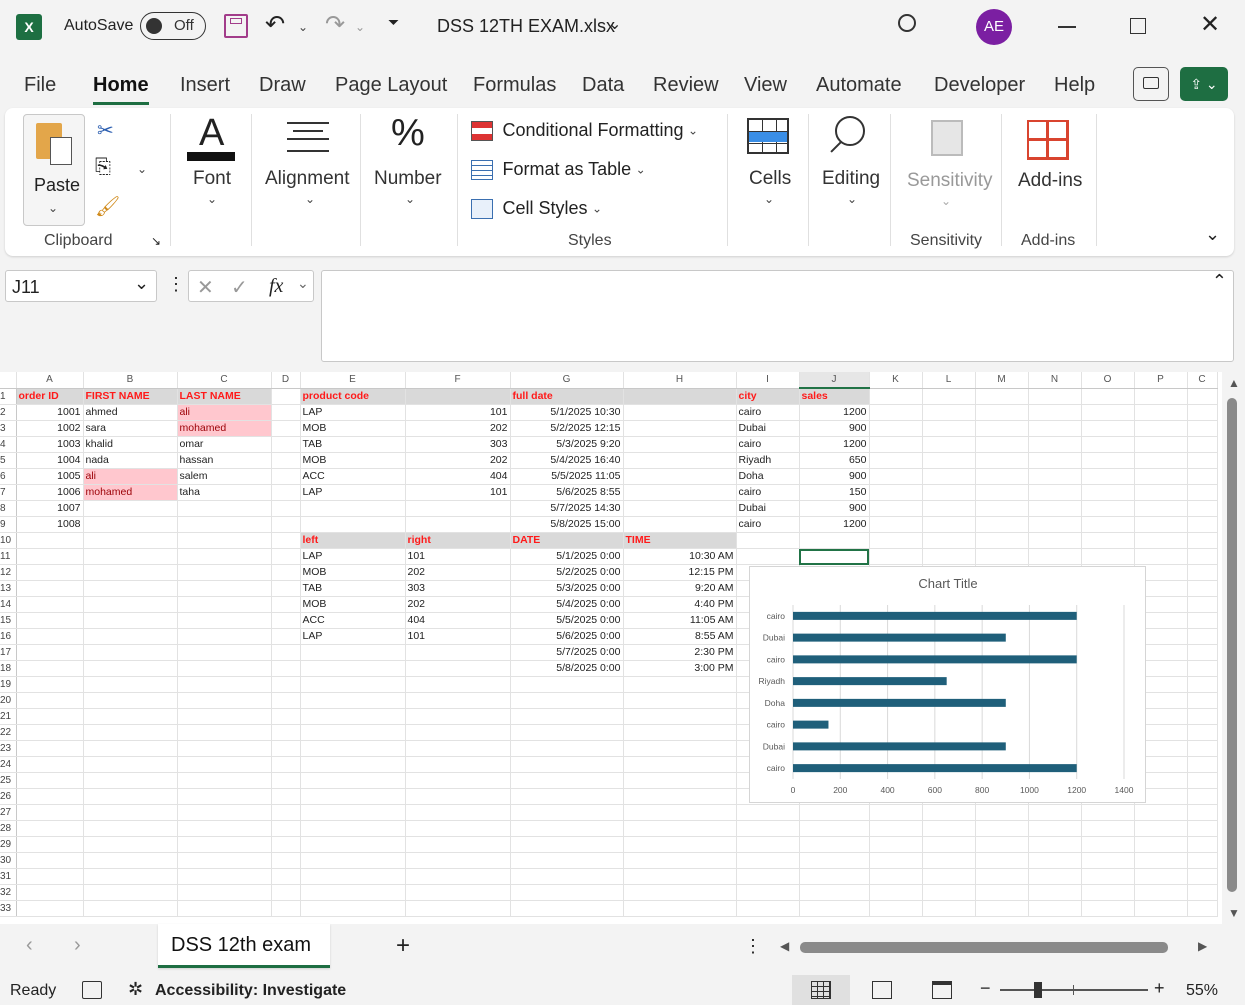 The width and height of the screenshot is (1245, 1005). I want to click on cell: TIME, so click(680, 540).